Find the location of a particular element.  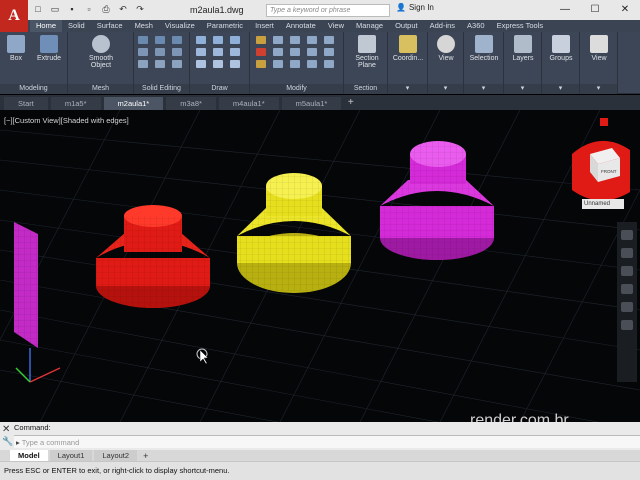

save-as-icon: ▫ is located at coordinates (89, 9).